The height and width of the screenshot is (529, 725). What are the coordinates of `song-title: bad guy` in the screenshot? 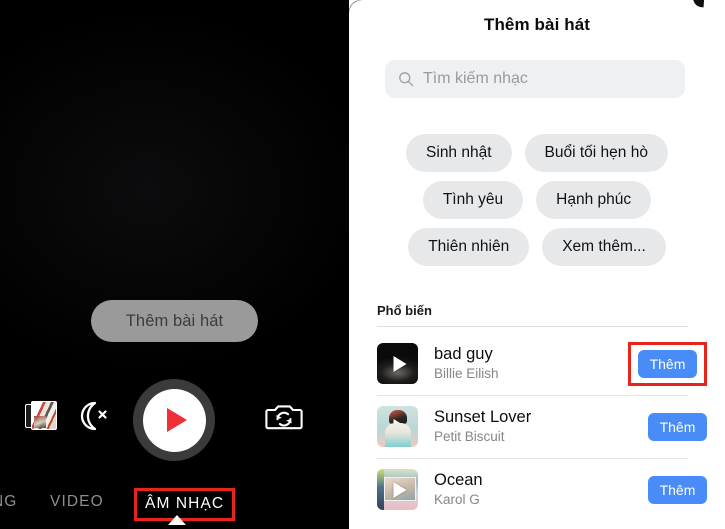 It's located at (463, 354).